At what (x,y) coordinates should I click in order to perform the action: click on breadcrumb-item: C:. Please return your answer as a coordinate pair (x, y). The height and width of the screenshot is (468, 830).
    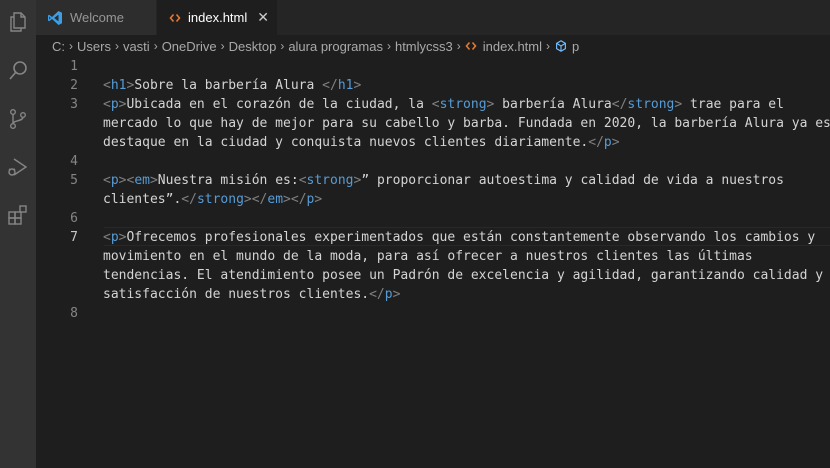
    Looking at the image, I should click on (58, 46).